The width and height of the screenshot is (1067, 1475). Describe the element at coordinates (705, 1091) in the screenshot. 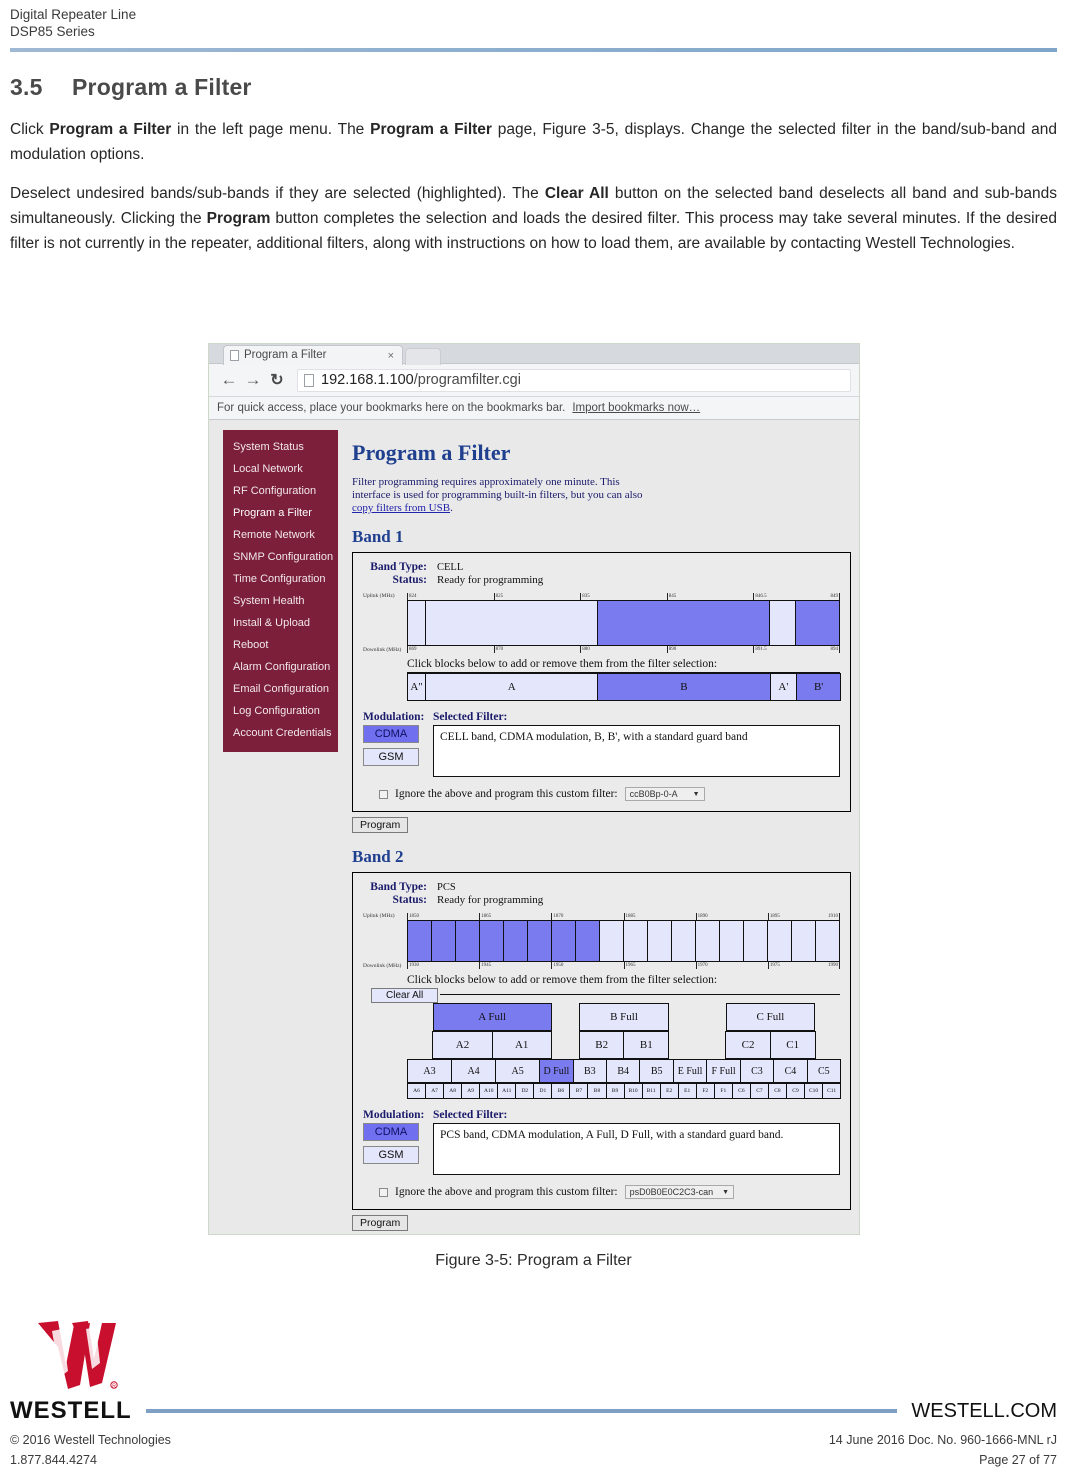

I see `band2-filter-block: F2` at that location.